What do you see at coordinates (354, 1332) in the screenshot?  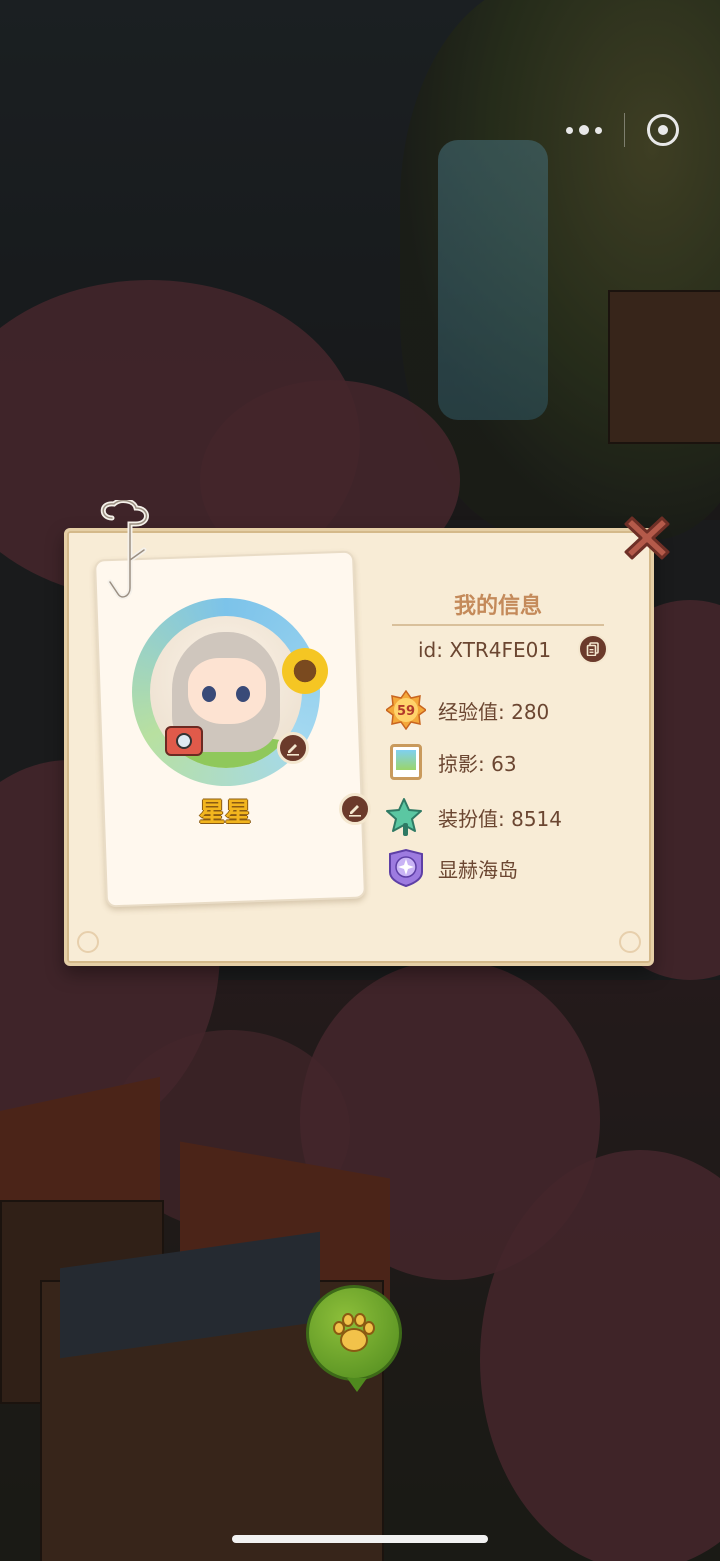 I see `paw-icon` at bounding box center [354, 1332].